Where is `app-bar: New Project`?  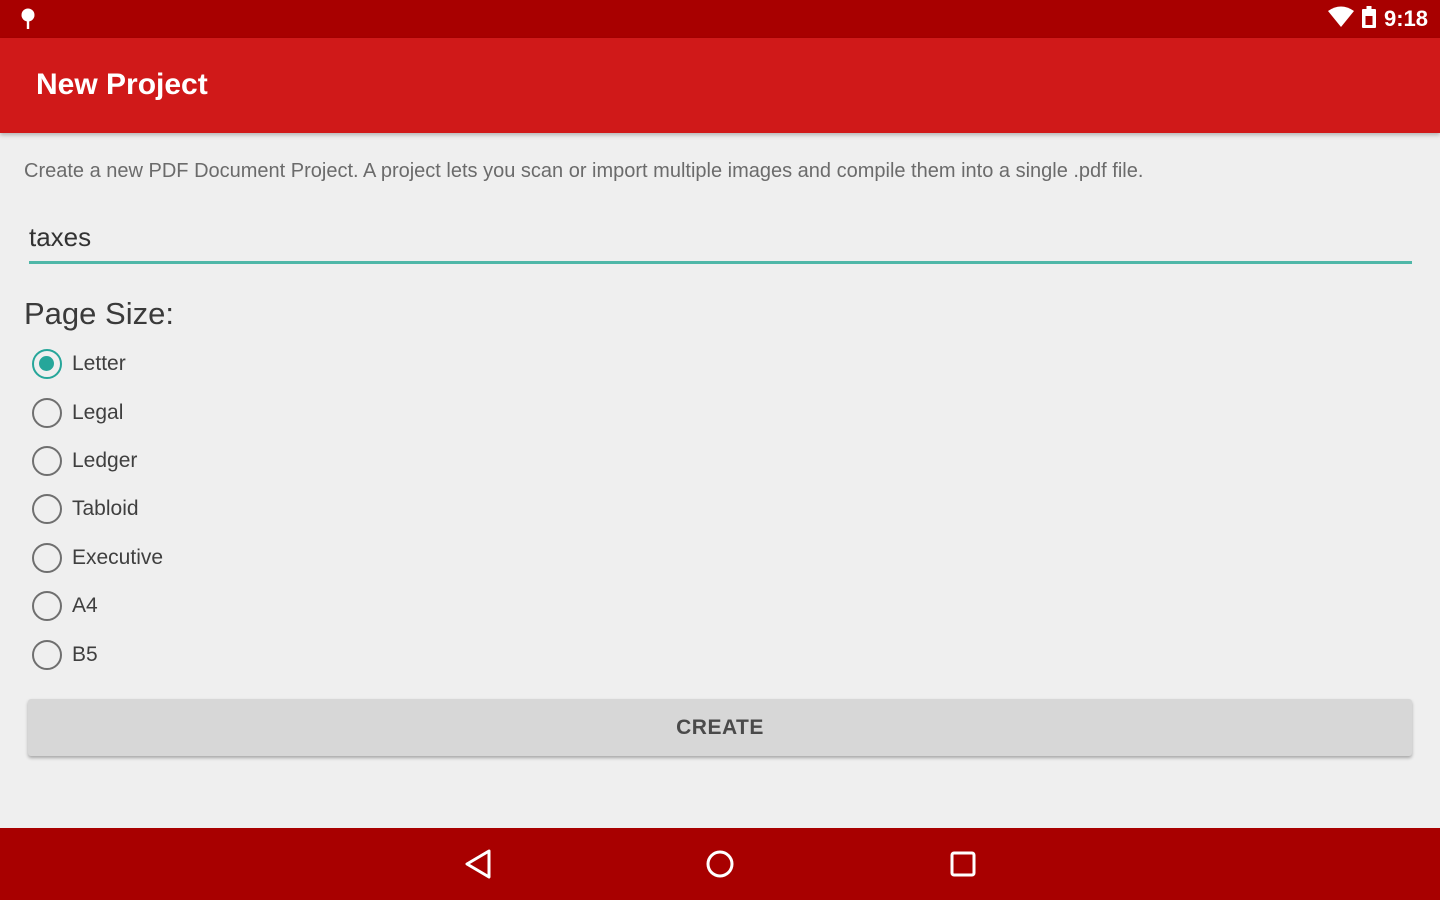 app-bar: New Project is located at coordinates (720, 85).